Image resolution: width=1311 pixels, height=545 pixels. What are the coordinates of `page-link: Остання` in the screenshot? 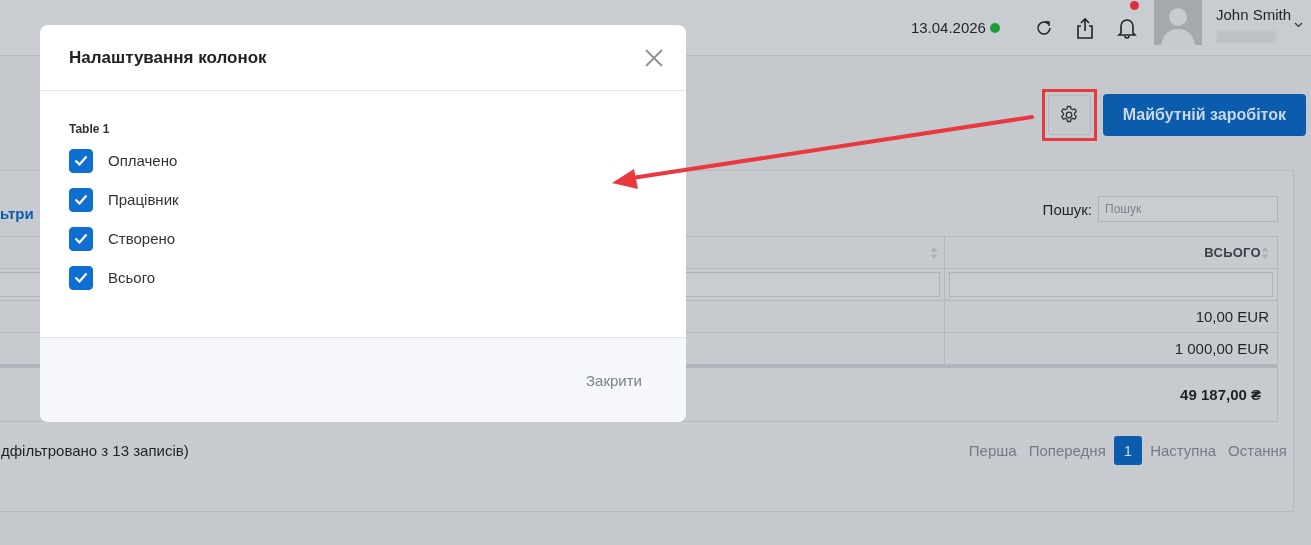 It's located at (1257, 450).